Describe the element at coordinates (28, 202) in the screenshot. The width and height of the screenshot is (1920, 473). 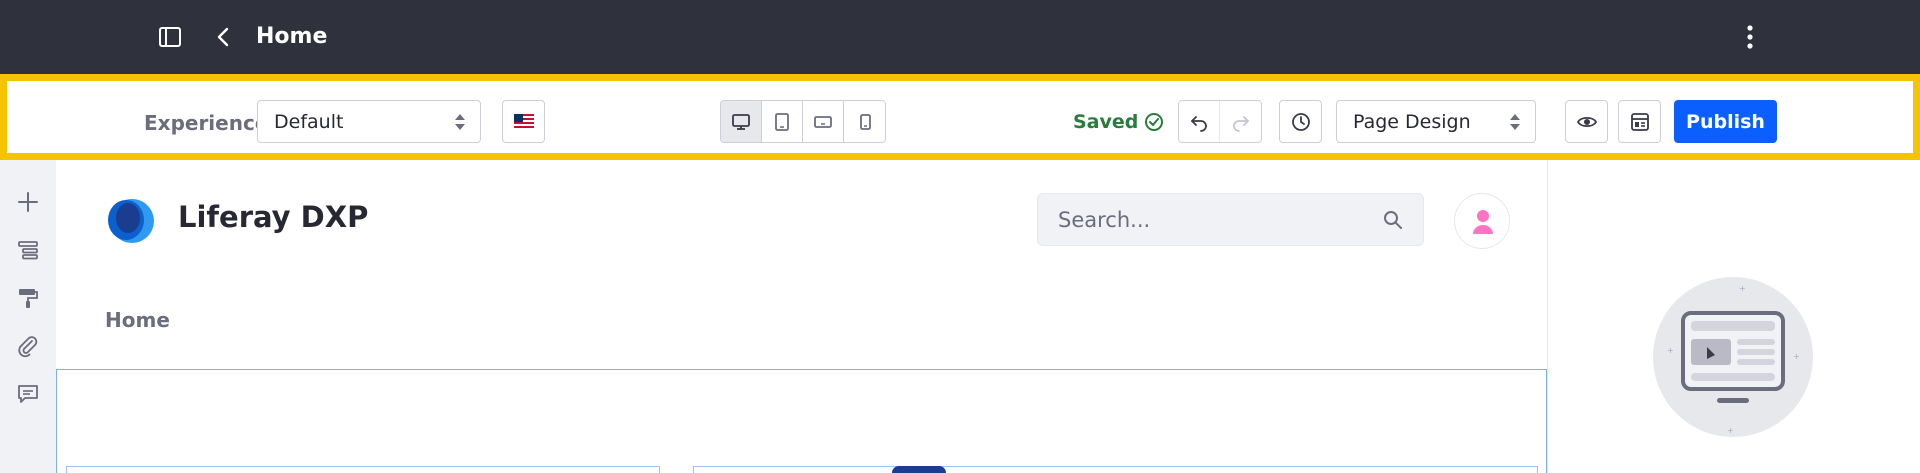
I see `plus-icon` at that location.